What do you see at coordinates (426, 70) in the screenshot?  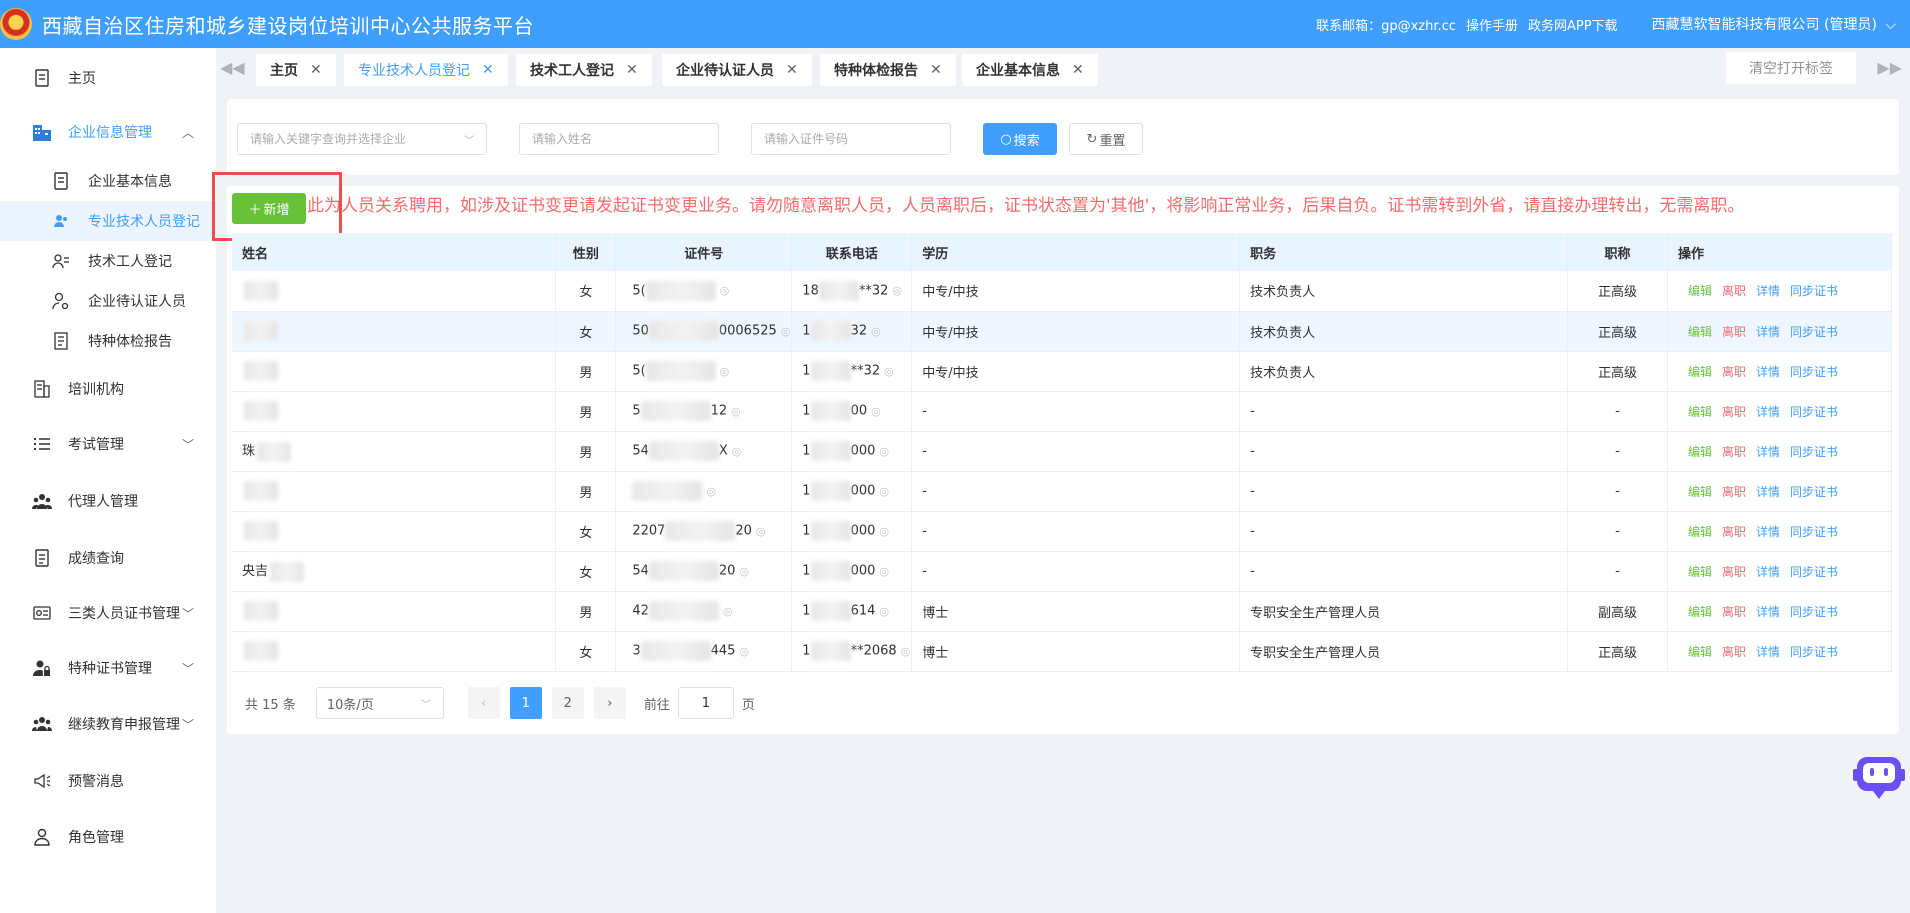 I see `tab-professional-staff: 专业技术人员登记 ✕` at bounding box center [426, 70].